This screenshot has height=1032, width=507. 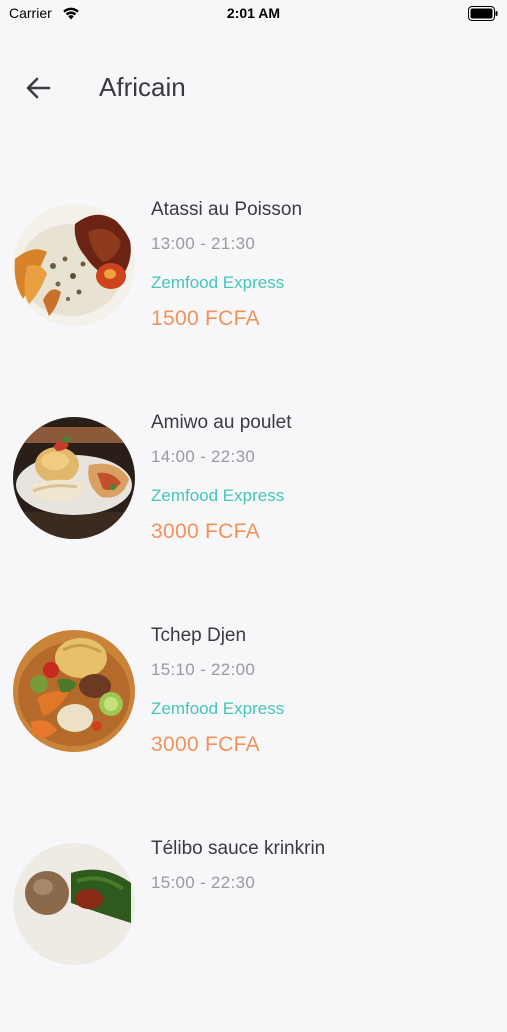 What do you see at coordinates (227, 209) in the screenshot?
I see `food-name: Atassi au Poisson` at bounding box center [227, 209].